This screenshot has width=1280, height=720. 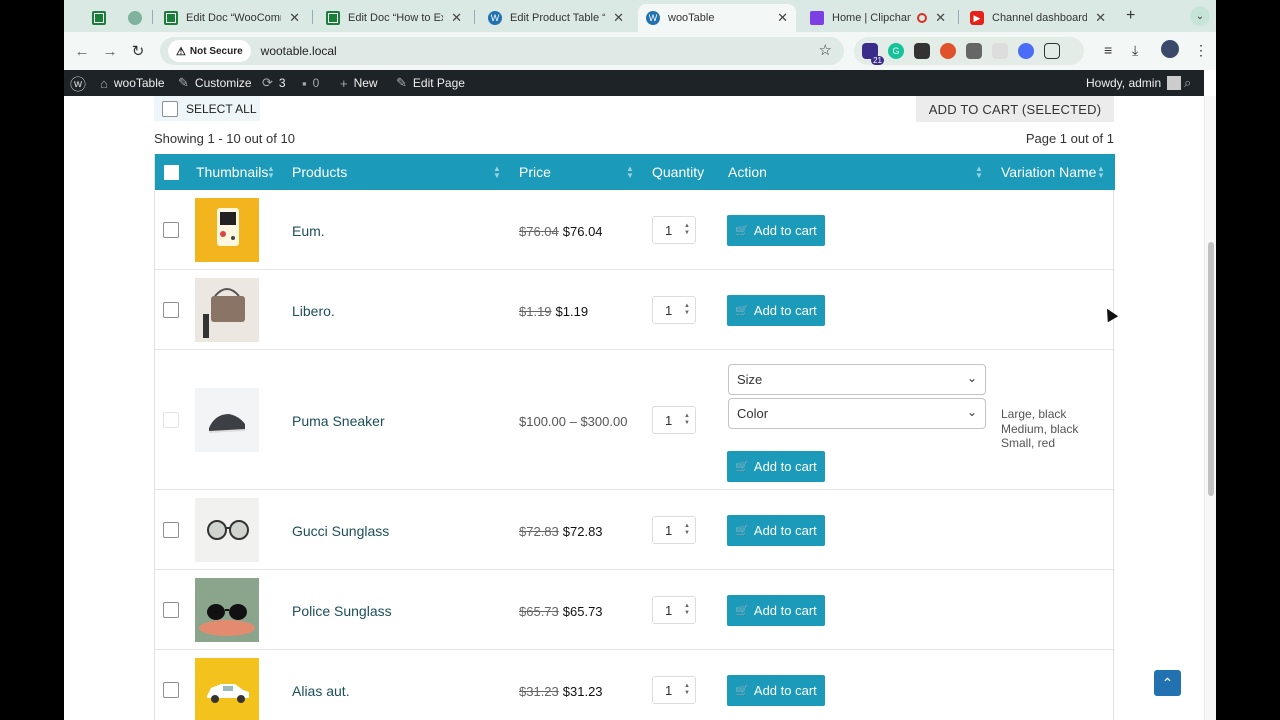 I want to click on product-price: $1.19 $1.19, so click(x=554, y=311).